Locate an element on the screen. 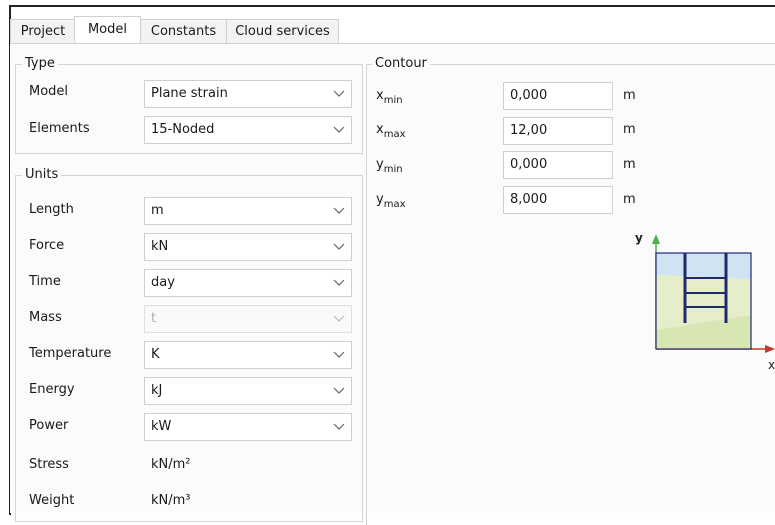  force-dropdown: kN is located at coordinates (248, 247).